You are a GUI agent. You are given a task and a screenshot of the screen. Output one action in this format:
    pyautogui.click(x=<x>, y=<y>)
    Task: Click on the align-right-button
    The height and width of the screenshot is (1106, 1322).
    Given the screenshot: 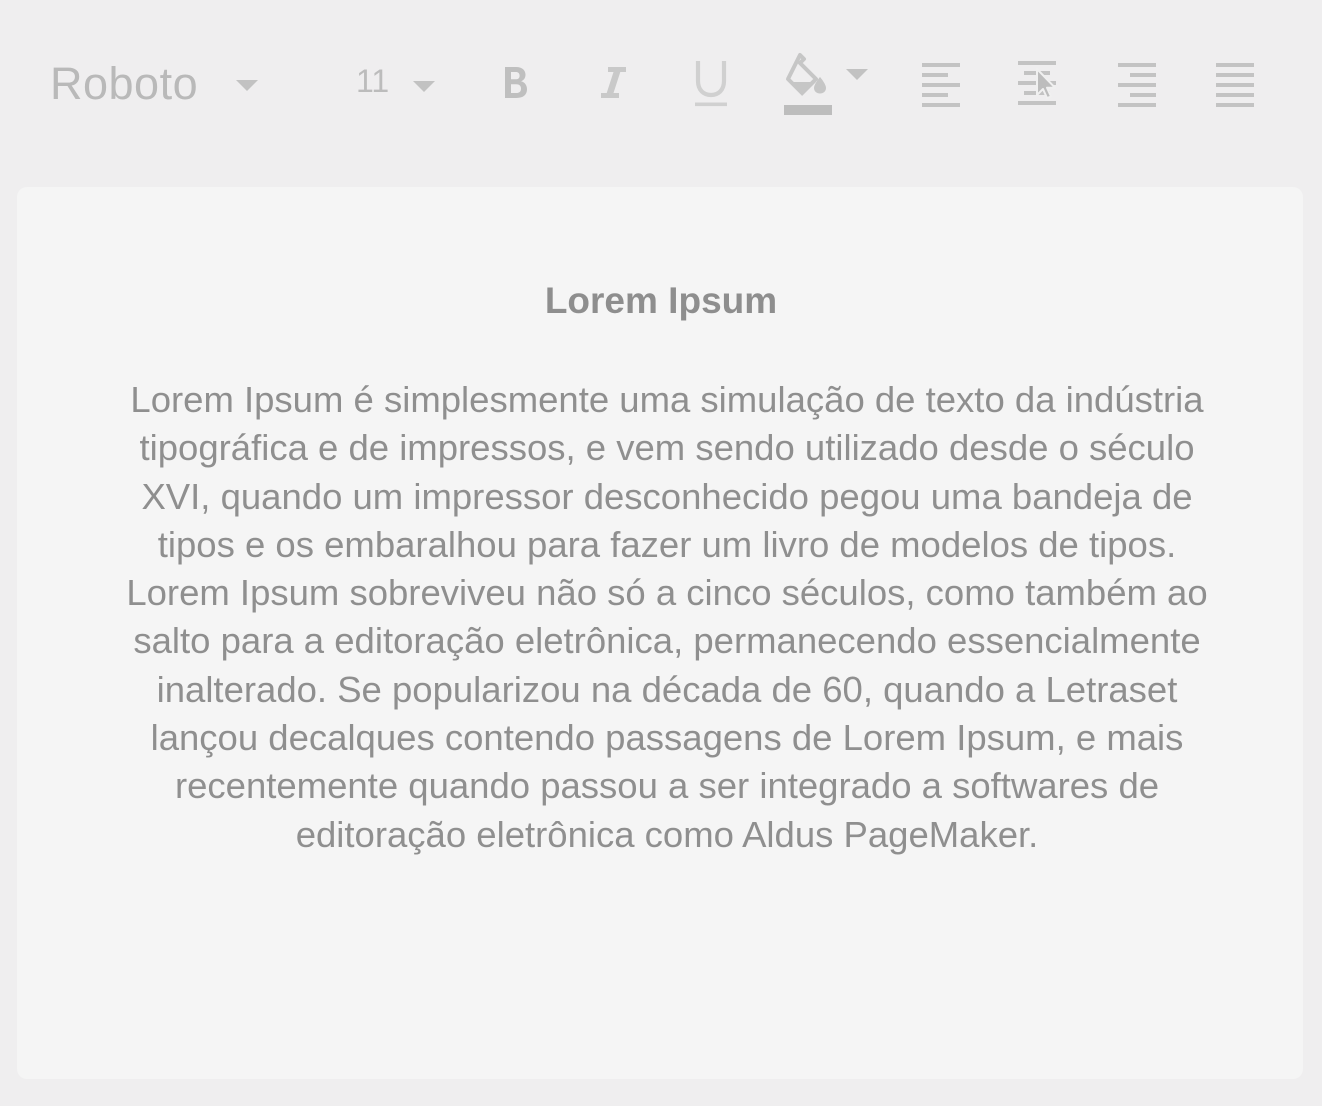 What is the action you would take?
    pyautogui.click(x=1137, y=84)
    